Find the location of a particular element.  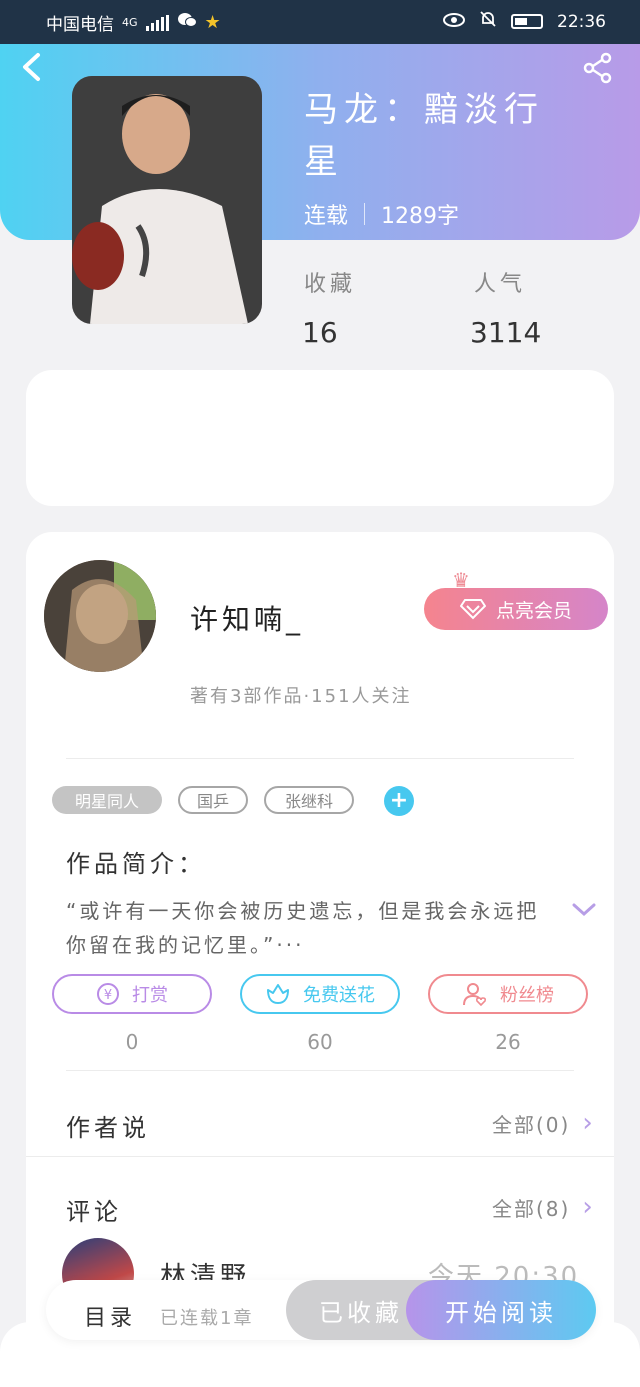

share-button is located at coordinates (598, 70).